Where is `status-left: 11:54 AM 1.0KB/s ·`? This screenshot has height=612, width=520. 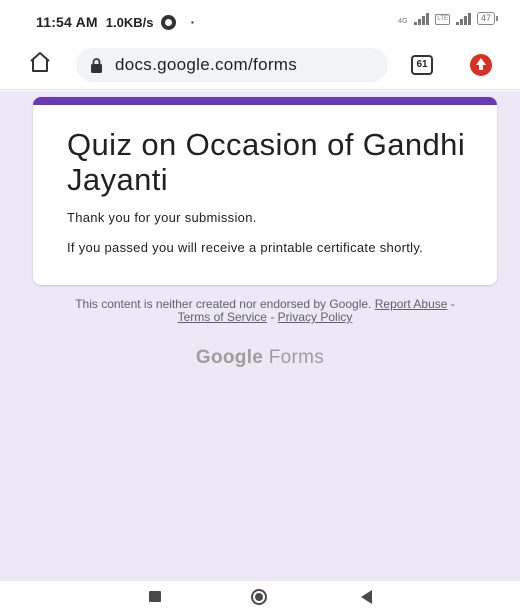 status-left: 11:54 AM 1.0KB/s · is located at coordinates (115, 22).